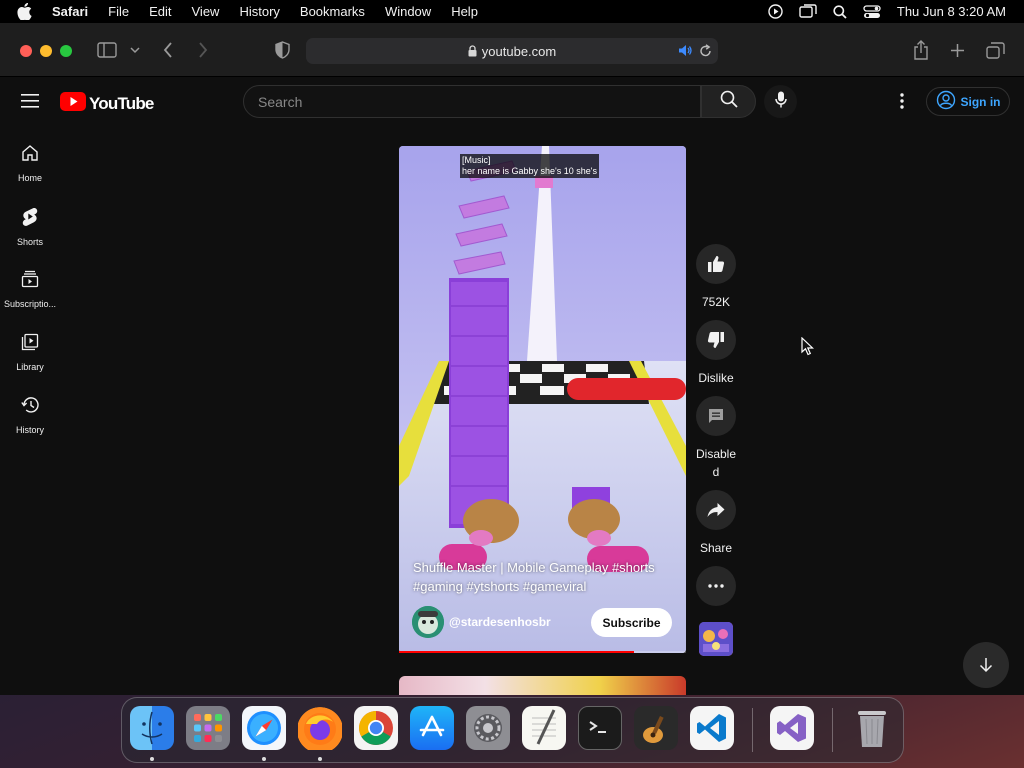  I want to click on address-bar-url: youtube.com, so click(519, 51).